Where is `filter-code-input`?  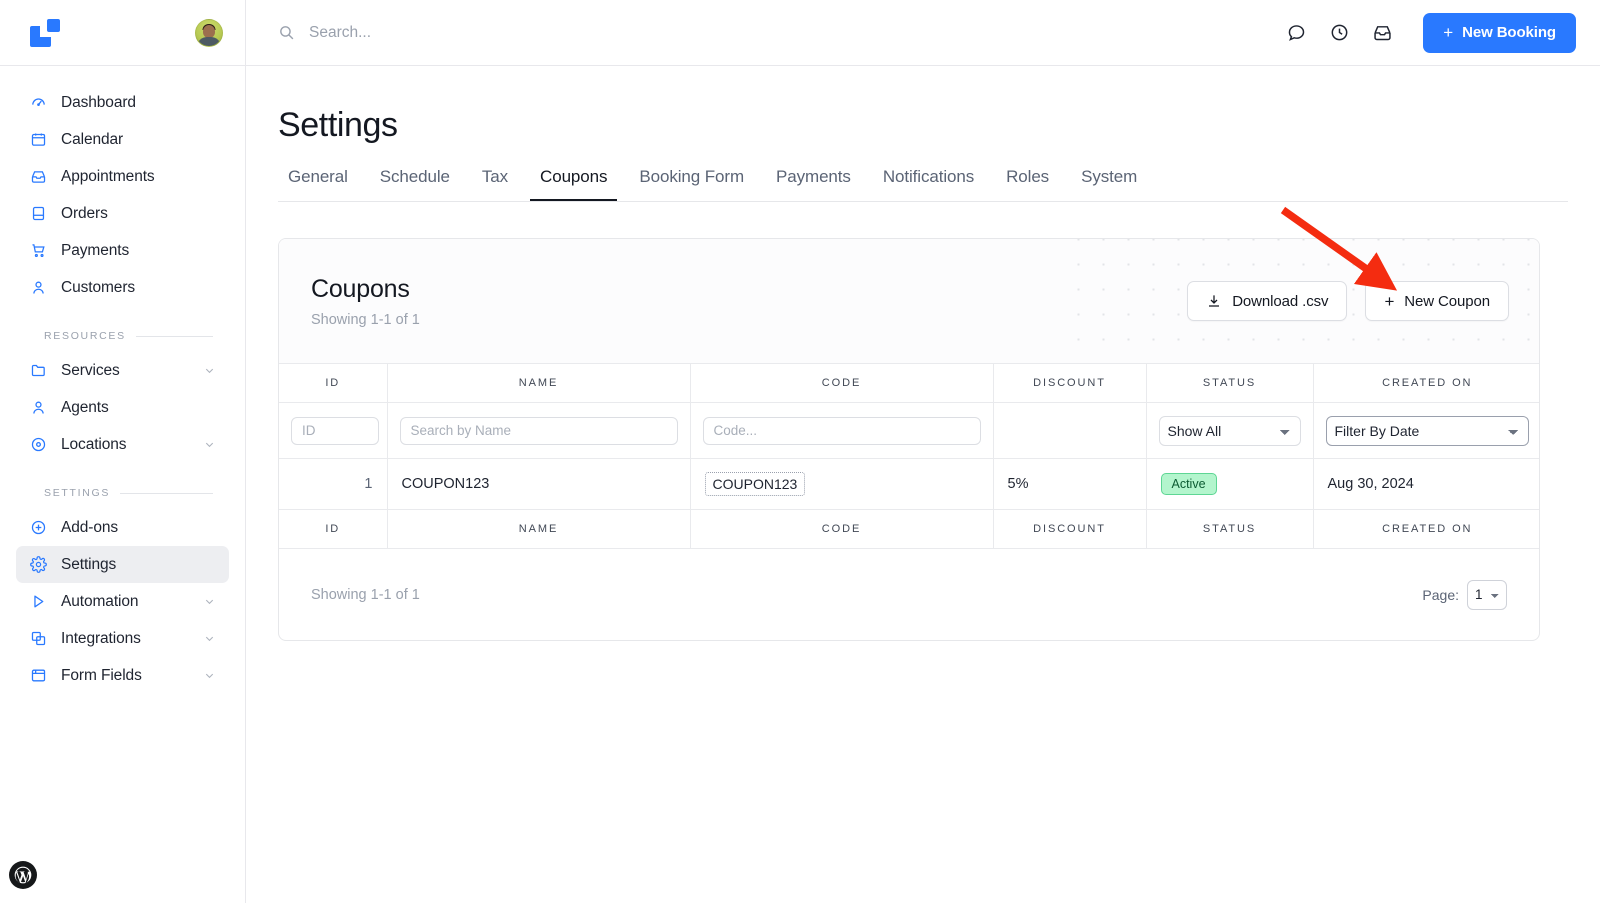
filter-code-input is located at coordinates (841, 430).